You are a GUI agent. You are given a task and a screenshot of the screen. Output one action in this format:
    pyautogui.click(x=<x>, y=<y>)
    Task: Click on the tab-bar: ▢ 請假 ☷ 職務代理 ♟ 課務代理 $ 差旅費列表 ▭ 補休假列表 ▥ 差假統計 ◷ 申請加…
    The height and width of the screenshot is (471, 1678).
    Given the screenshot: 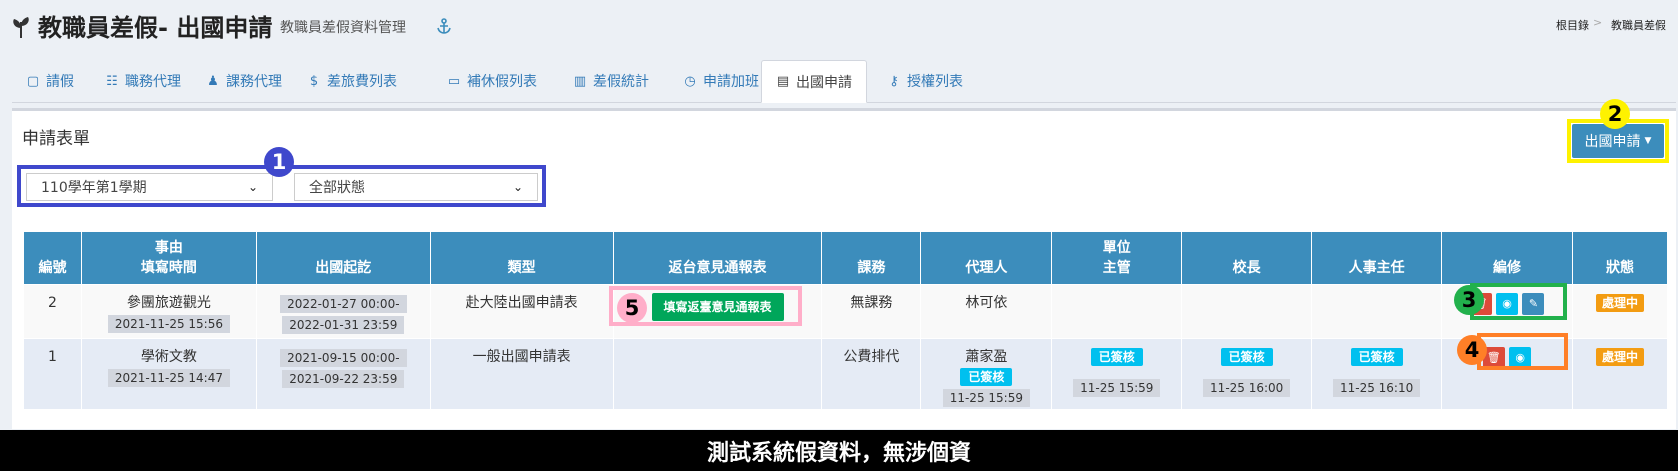 What is the action you would take?
    pyautogui.click(x=844, y=81)
    